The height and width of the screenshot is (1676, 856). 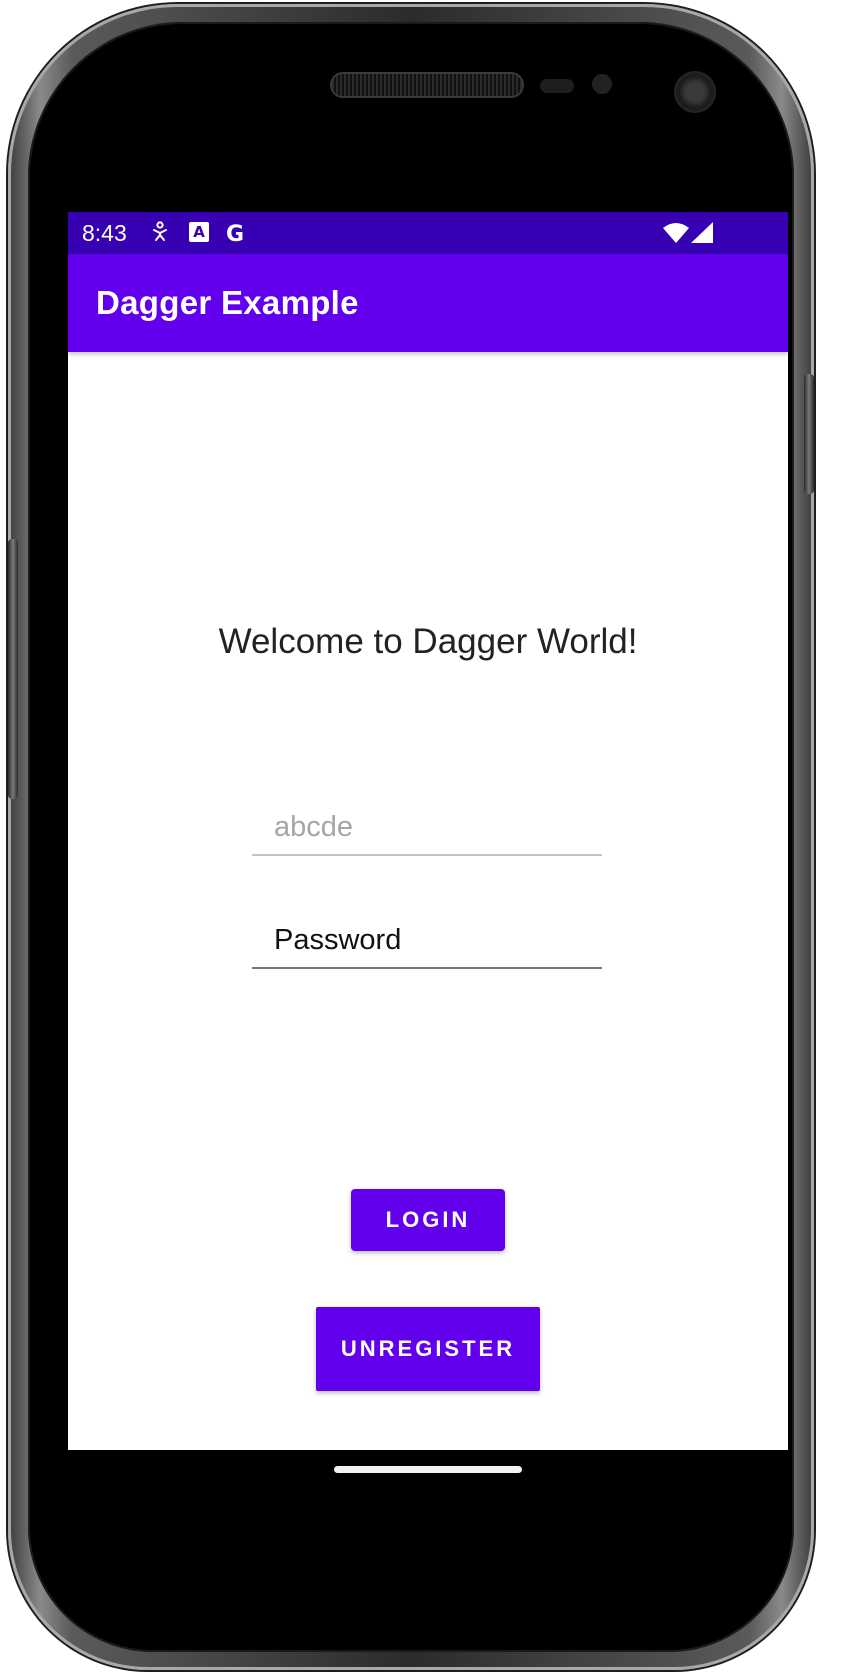 I want to click on accessibility-icon, so click(x=160, y=234).